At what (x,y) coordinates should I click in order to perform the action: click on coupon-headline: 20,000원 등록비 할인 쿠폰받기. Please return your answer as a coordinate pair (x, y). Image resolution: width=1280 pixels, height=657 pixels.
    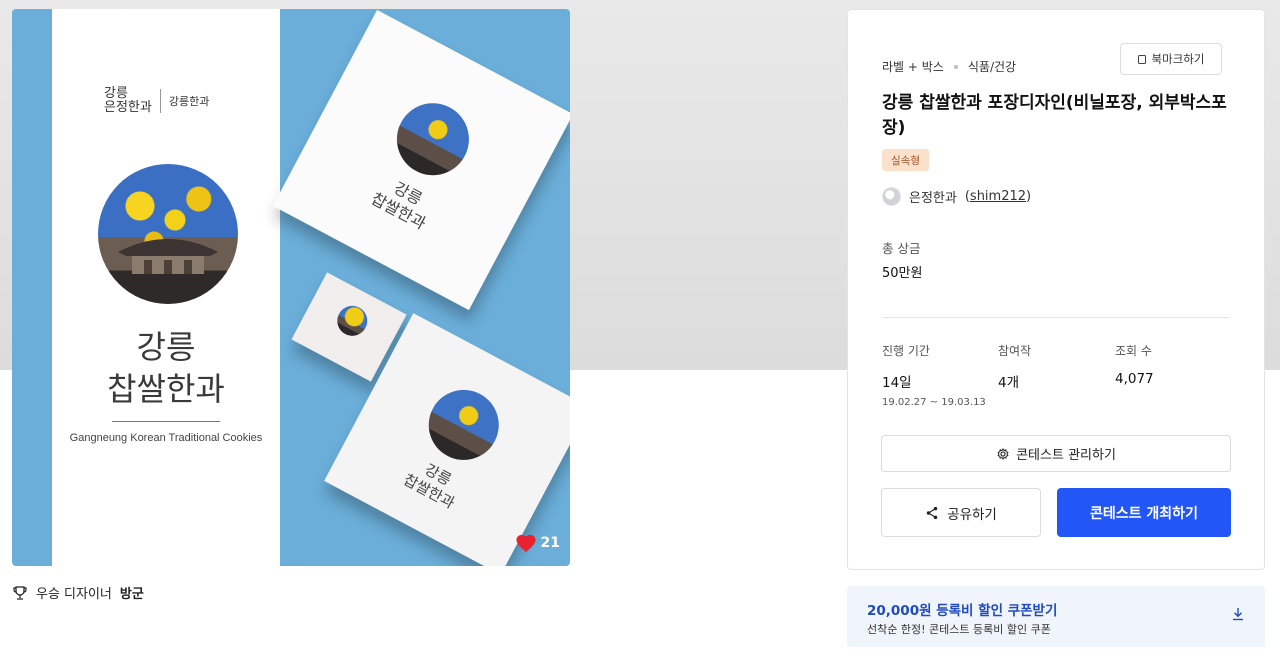
    Looking at the image, I should click on (962, 611).